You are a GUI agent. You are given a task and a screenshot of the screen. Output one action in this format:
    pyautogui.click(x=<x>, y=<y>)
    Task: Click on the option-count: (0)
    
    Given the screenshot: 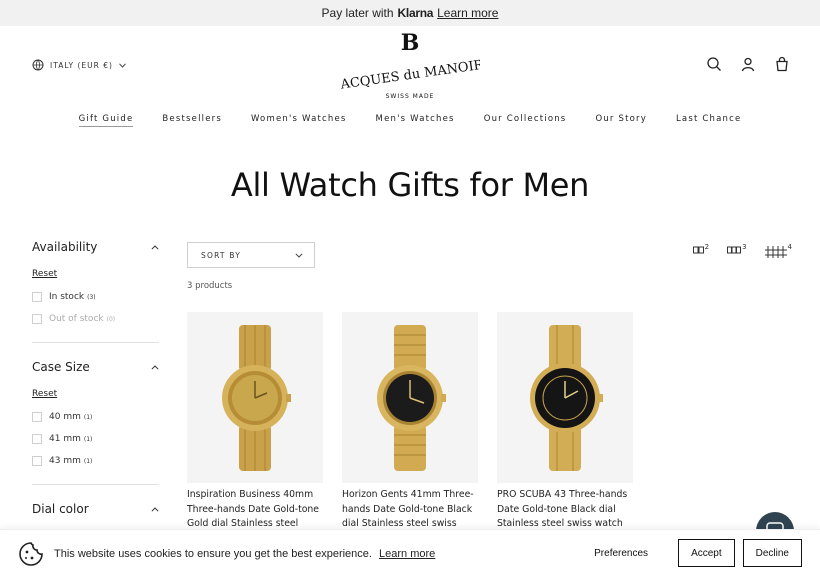 What is the action you would take?
    pyautogui.click(x=111, y=319)
    